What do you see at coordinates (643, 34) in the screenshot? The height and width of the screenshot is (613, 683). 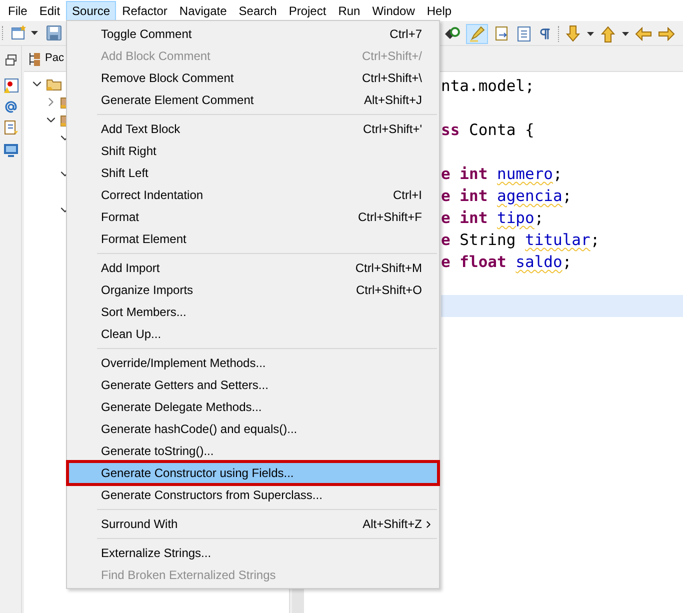 I see `arrow-left-icon` at bounding box center [643, 34].